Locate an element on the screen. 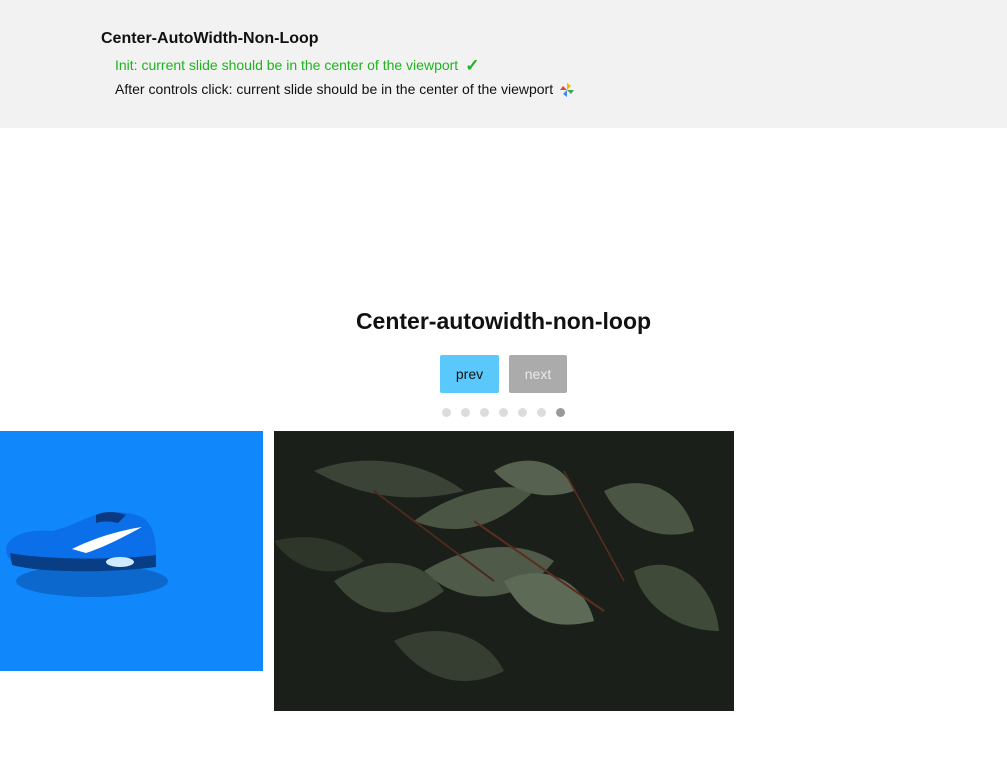 This screenshot has height=766, width=1007. carousel-title: Center-autowidth-non-loop is located at coordinates (503, 321).